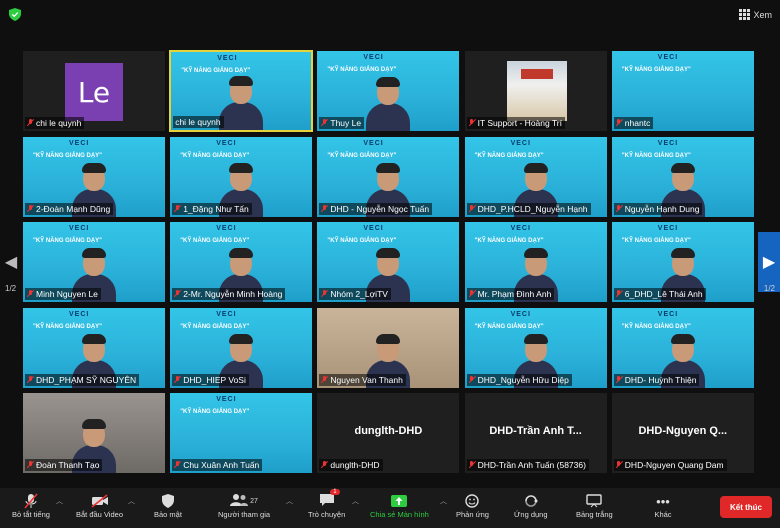  What do you see at coordinates (59, 123) in the screenshot?
I see `participant-name: chi le quynh` at bounding box center [59, 123].